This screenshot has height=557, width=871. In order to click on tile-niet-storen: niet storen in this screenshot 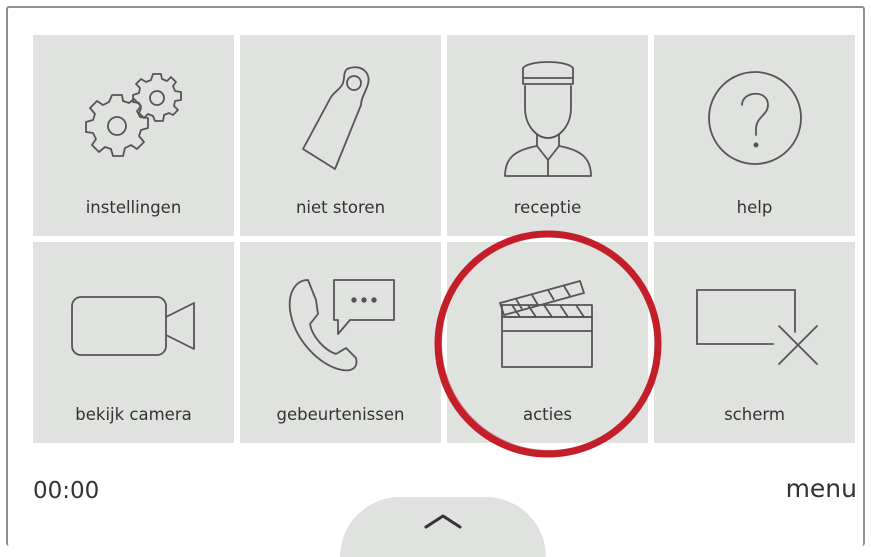, I will do `click(340, 135)`.